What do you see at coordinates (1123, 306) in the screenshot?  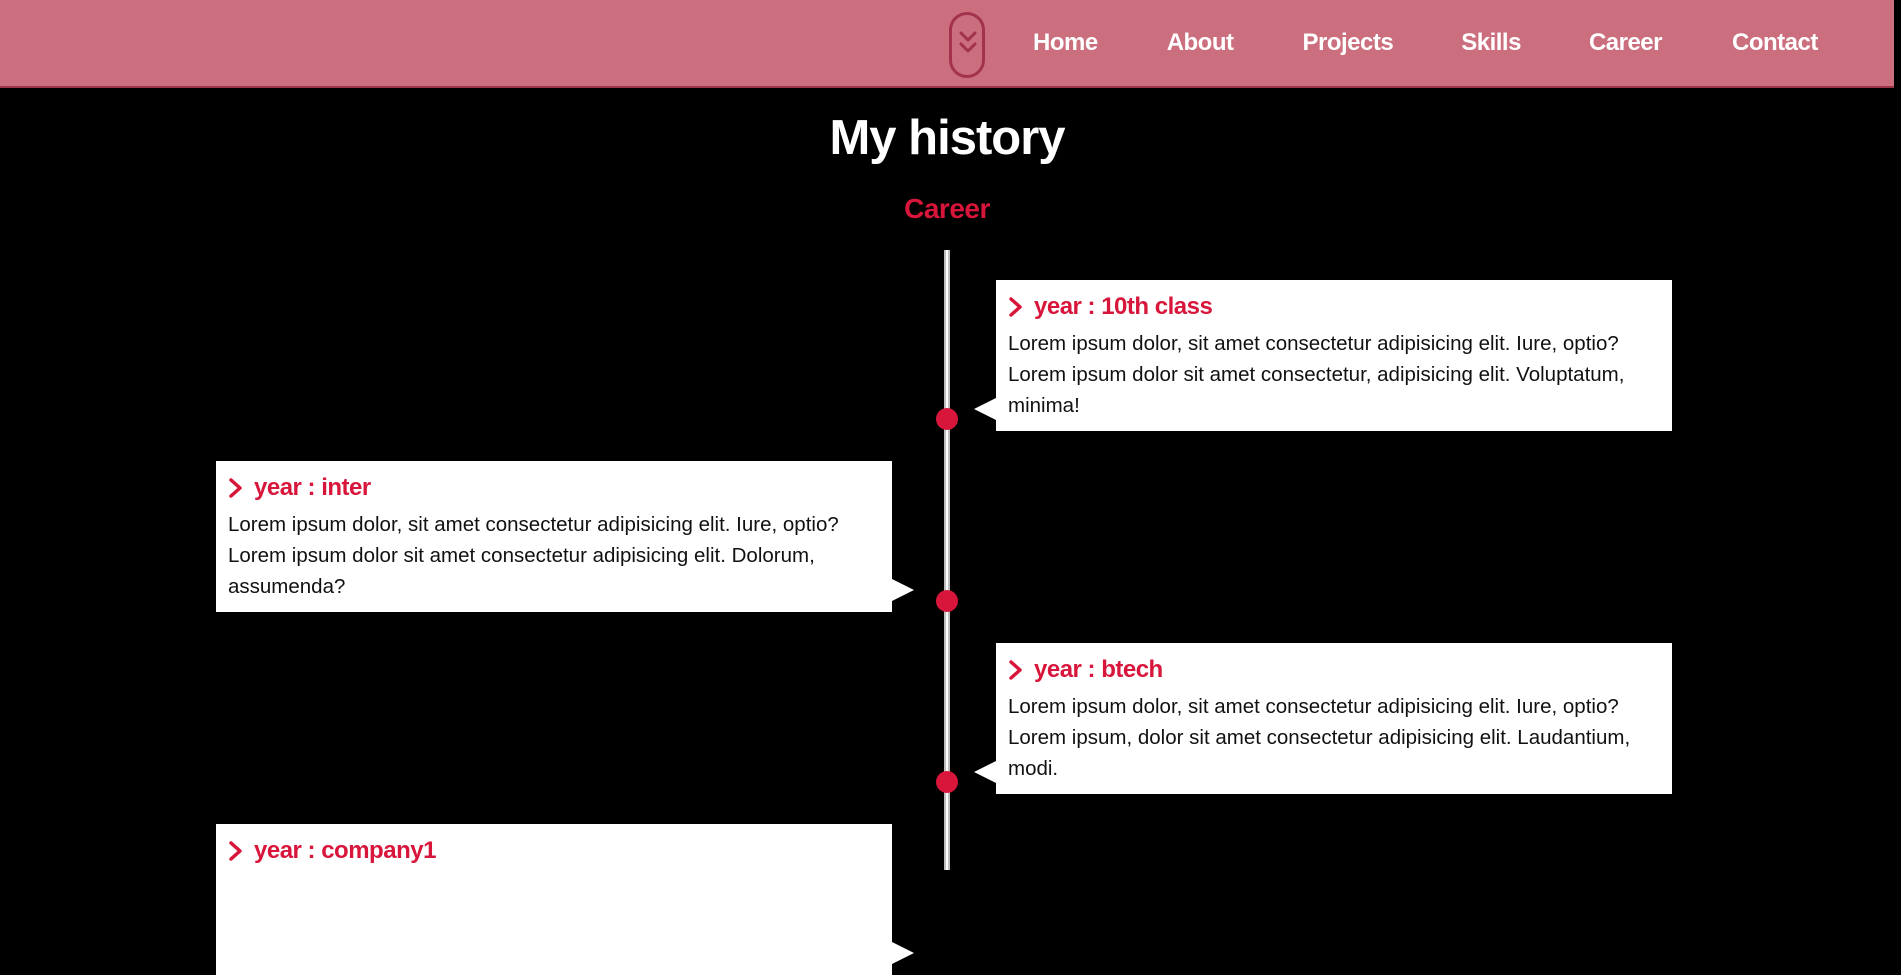 I see `timeline-card-title: year : 10th class` at bounding box center [1123, 306].